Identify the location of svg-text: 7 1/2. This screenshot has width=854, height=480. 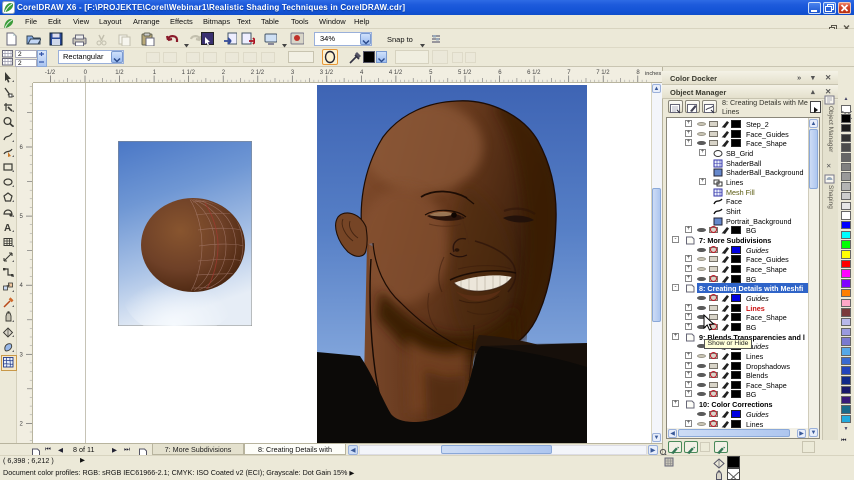
(603, 73).